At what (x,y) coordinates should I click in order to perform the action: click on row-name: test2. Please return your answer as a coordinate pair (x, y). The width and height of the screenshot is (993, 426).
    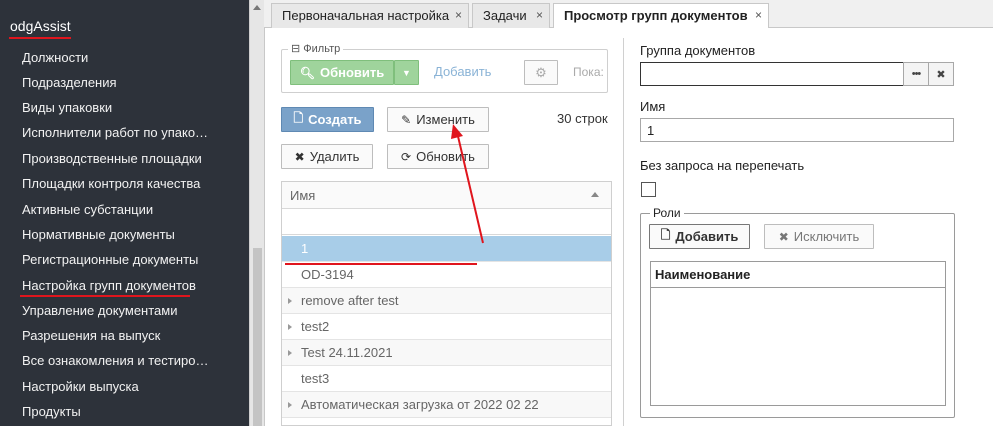
    Looking at the image, I should click on (315, 326).